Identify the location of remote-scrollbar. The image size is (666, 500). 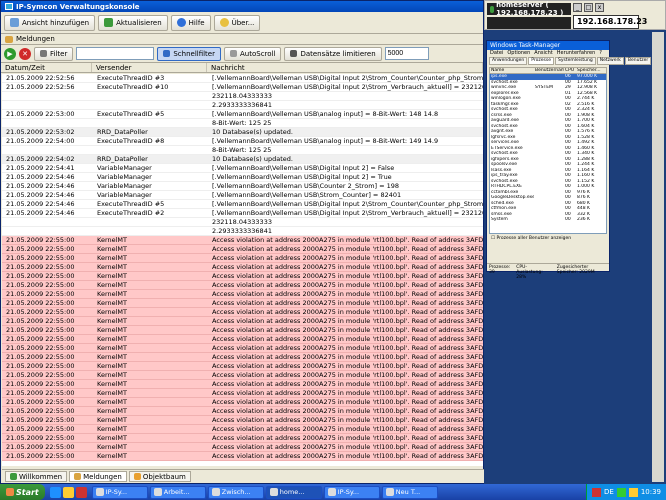
(658, 257).